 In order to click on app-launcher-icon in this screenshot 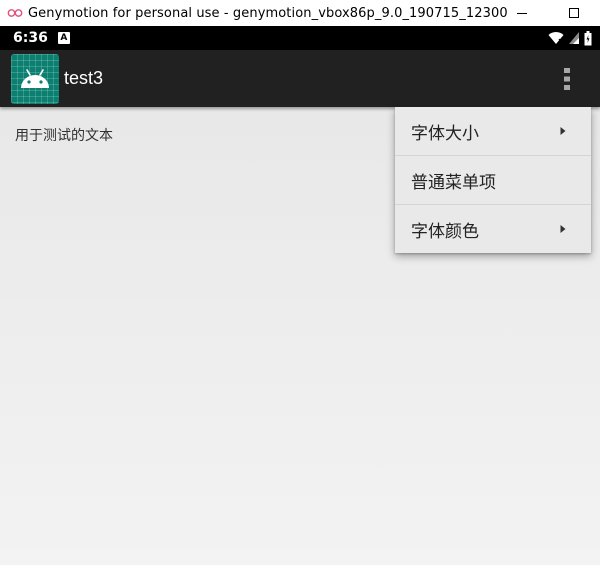, I will do `click(35, 78)`.